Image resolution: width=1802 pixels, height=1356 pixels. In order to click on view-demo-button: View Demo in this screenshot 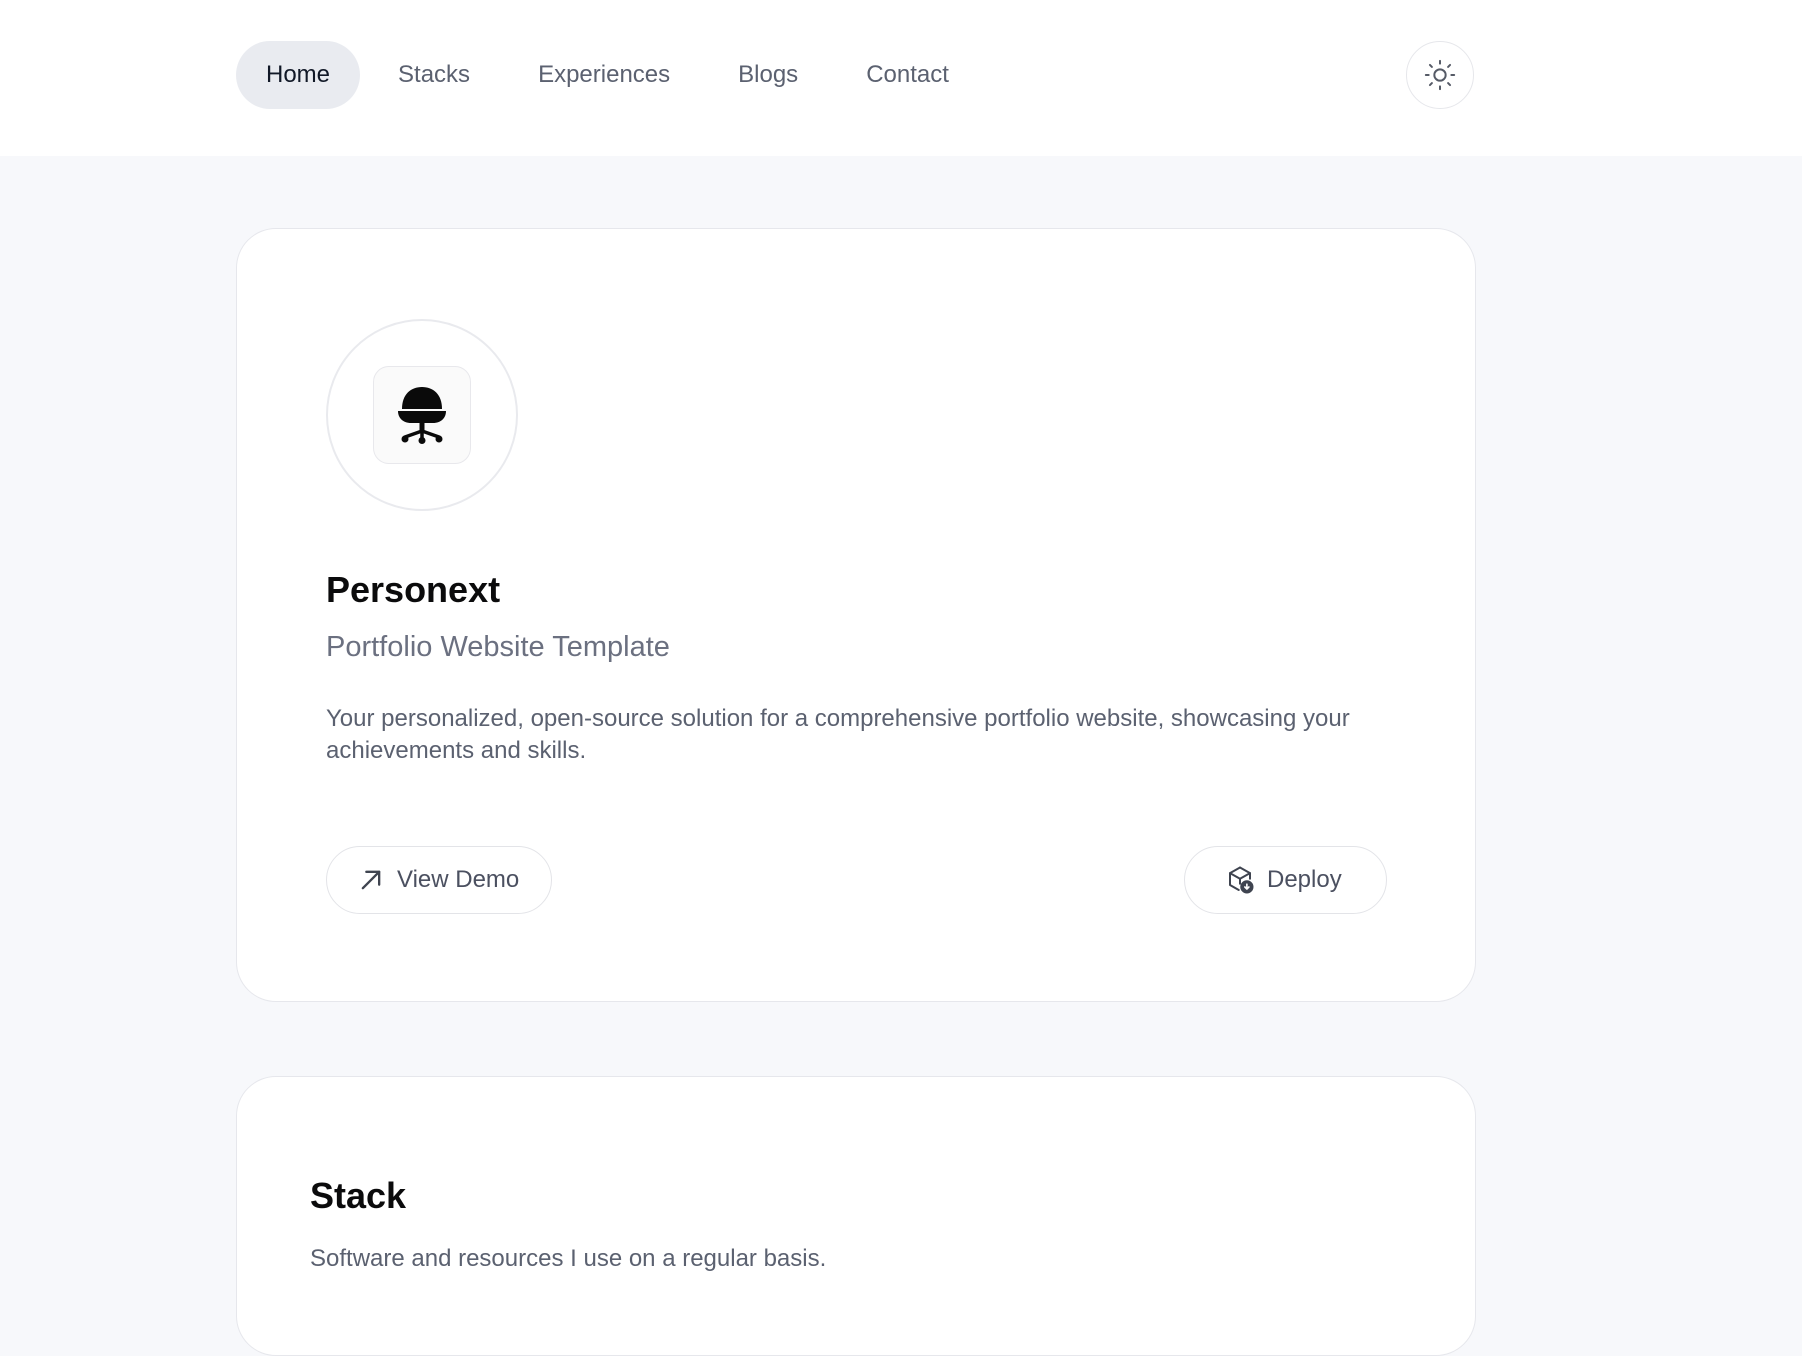, I will do `click(439, 880)`.